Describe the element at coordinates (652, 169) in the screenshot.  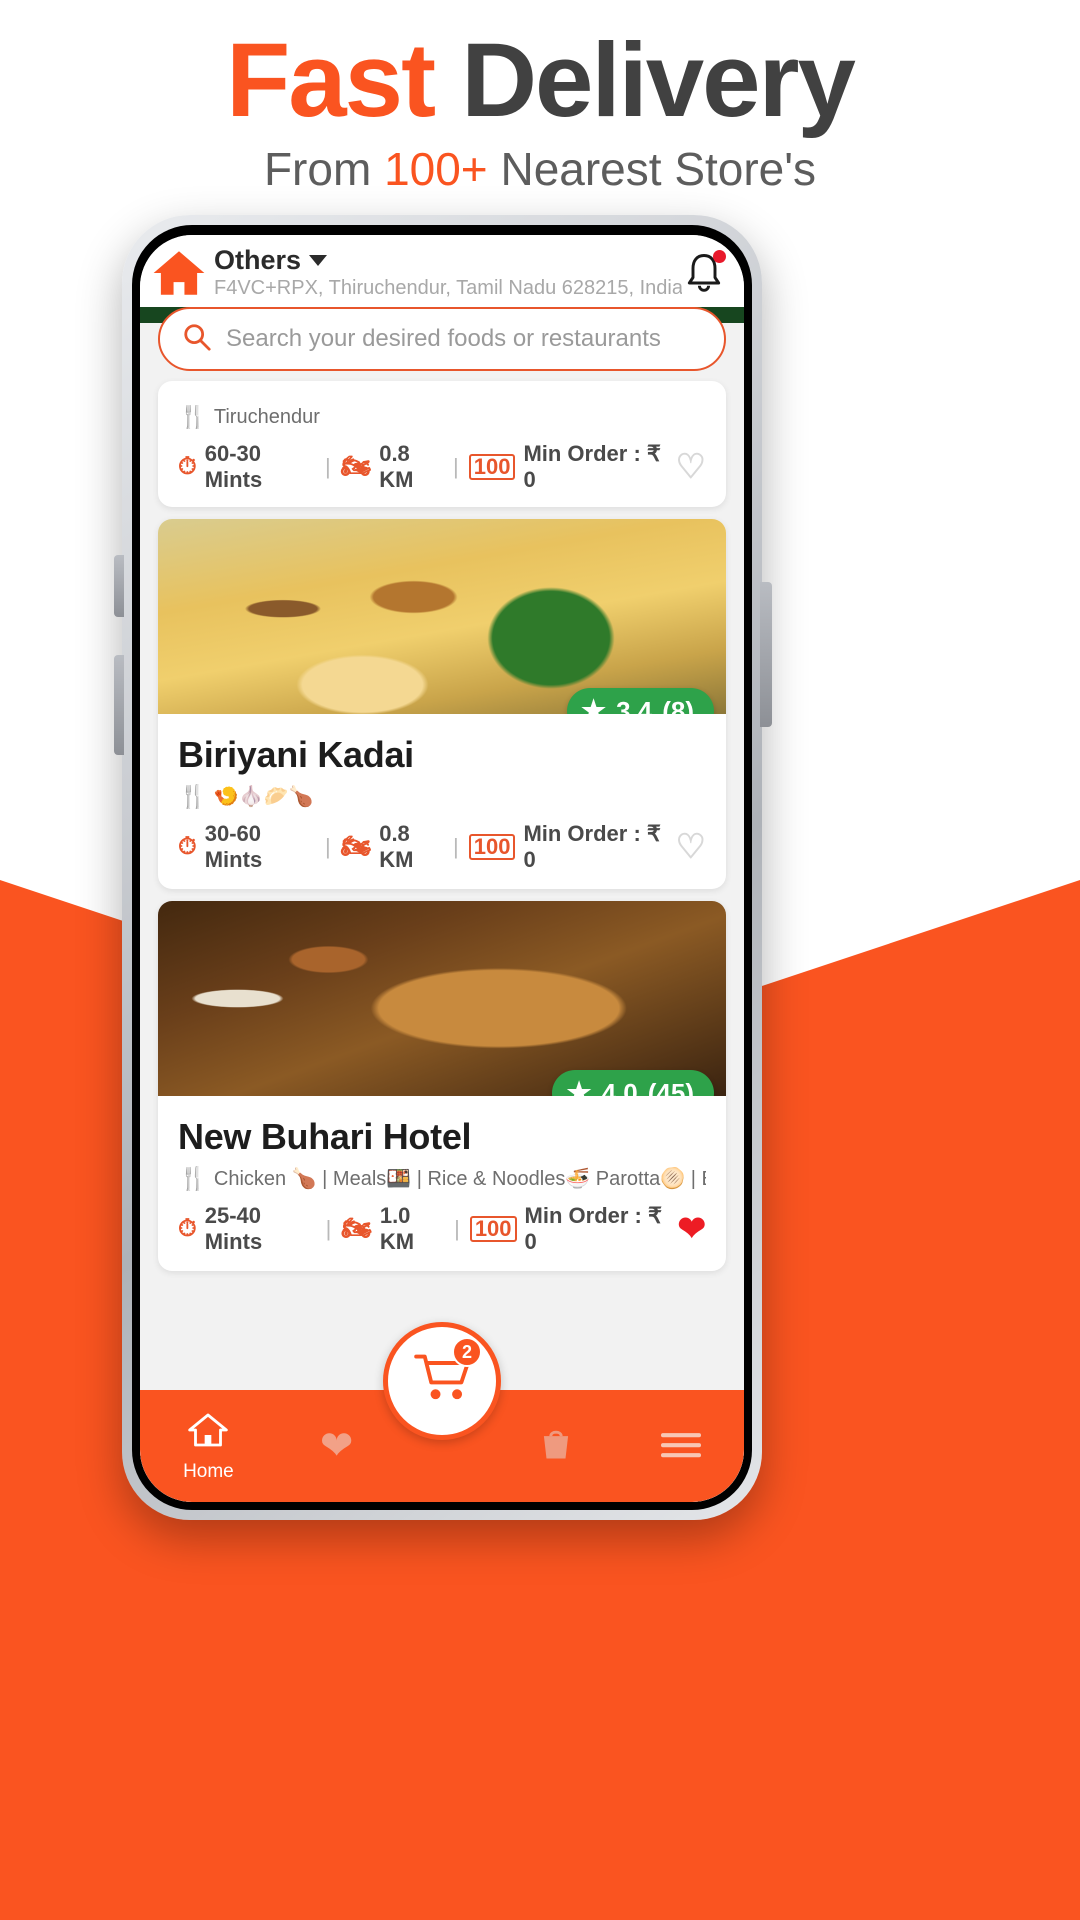
I see `subtitle-suffix: Nearest Store's` at that location.